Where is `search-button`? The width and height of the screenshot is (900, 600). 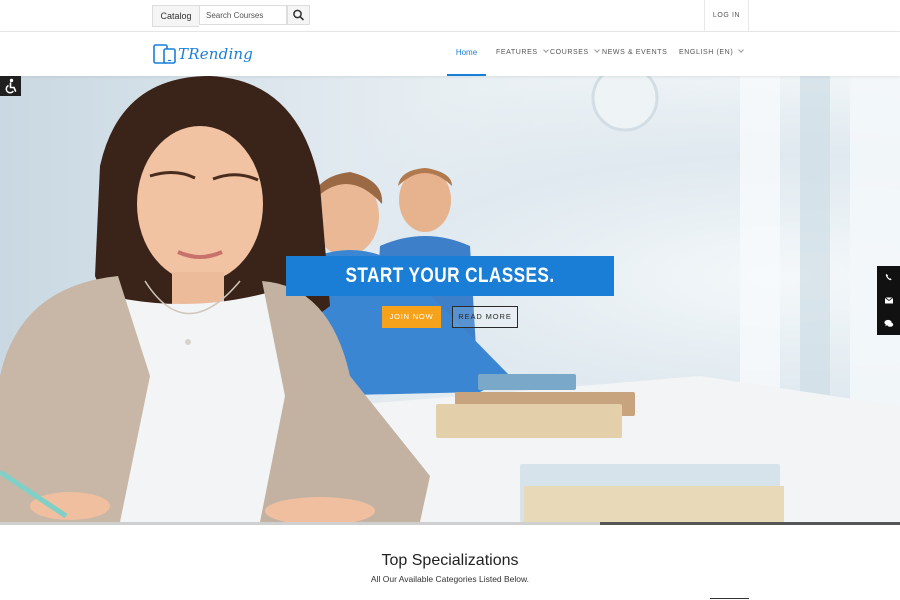 search-button is located at coordinates (298, 15).